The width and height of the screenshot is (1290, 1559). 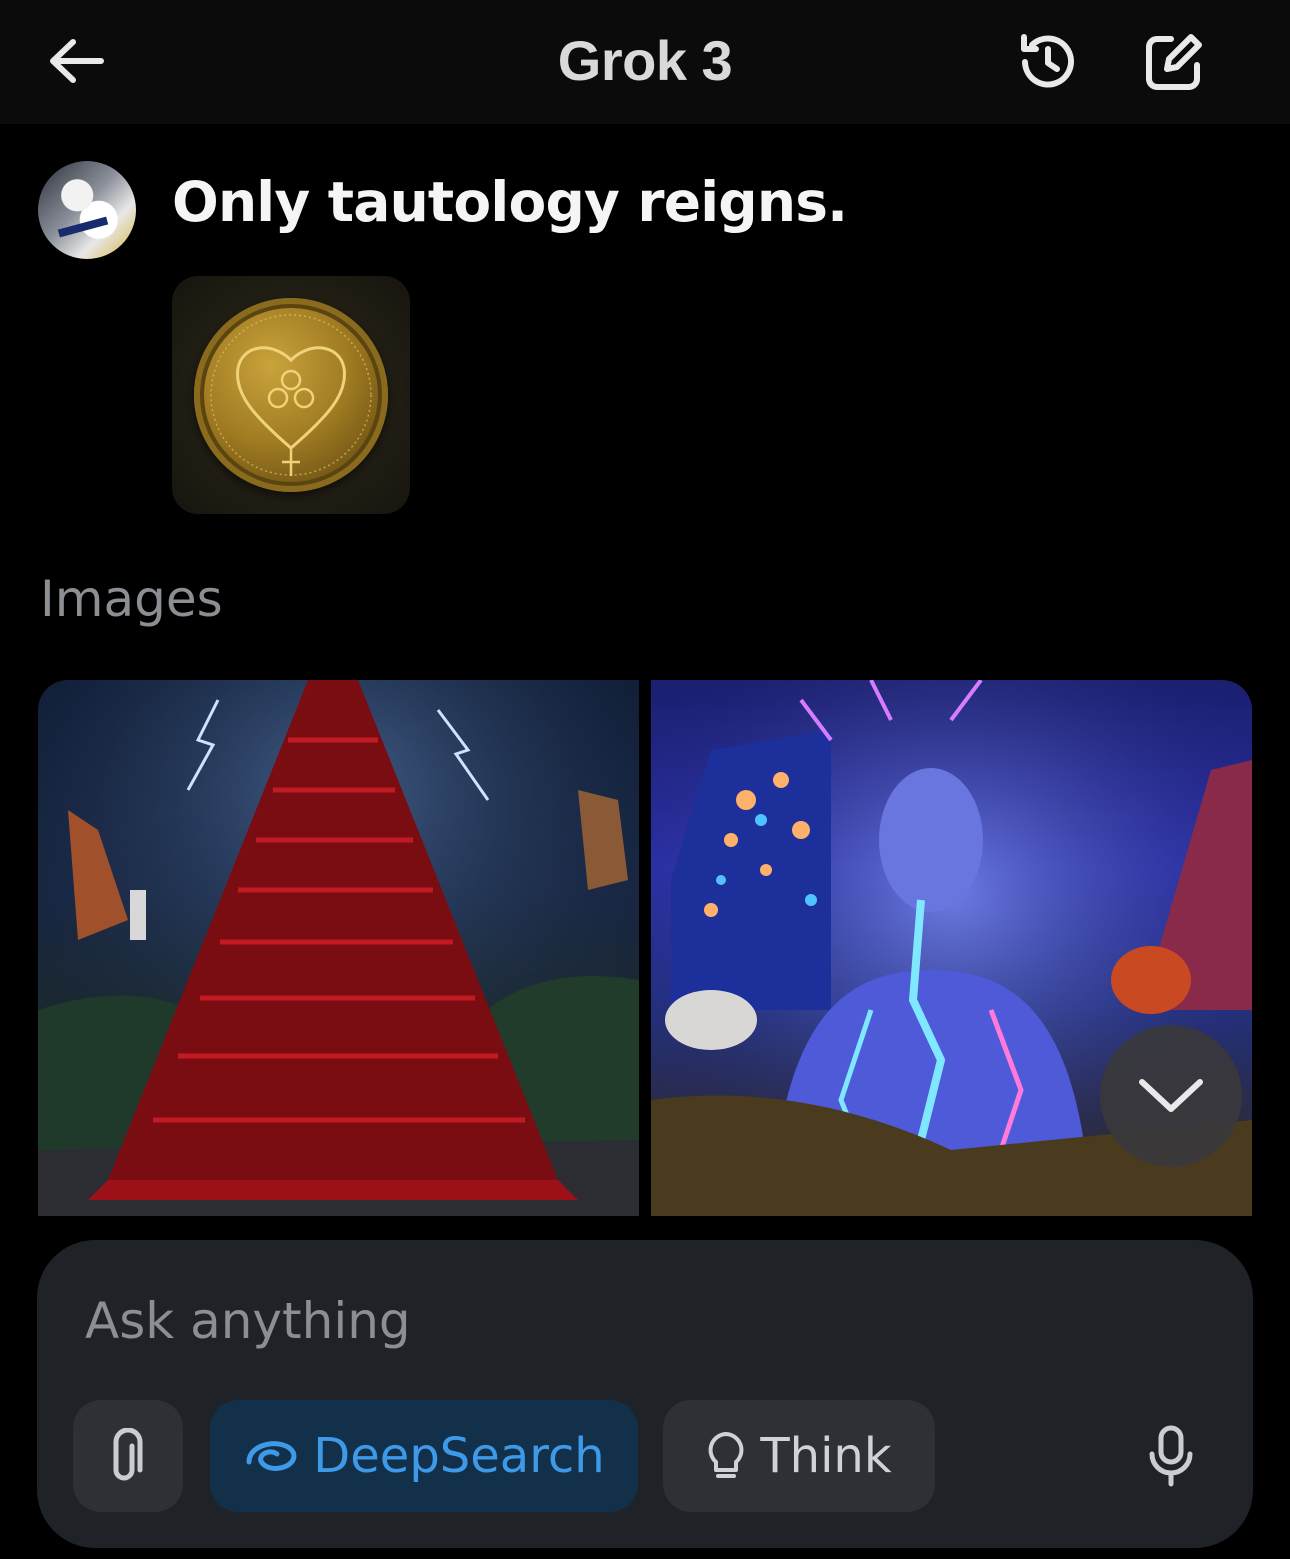 What do you see at coordinates (510, 202) in the screenshot?
I see `user-message: Only tautology reigns.` at bounding box center [510, 202].